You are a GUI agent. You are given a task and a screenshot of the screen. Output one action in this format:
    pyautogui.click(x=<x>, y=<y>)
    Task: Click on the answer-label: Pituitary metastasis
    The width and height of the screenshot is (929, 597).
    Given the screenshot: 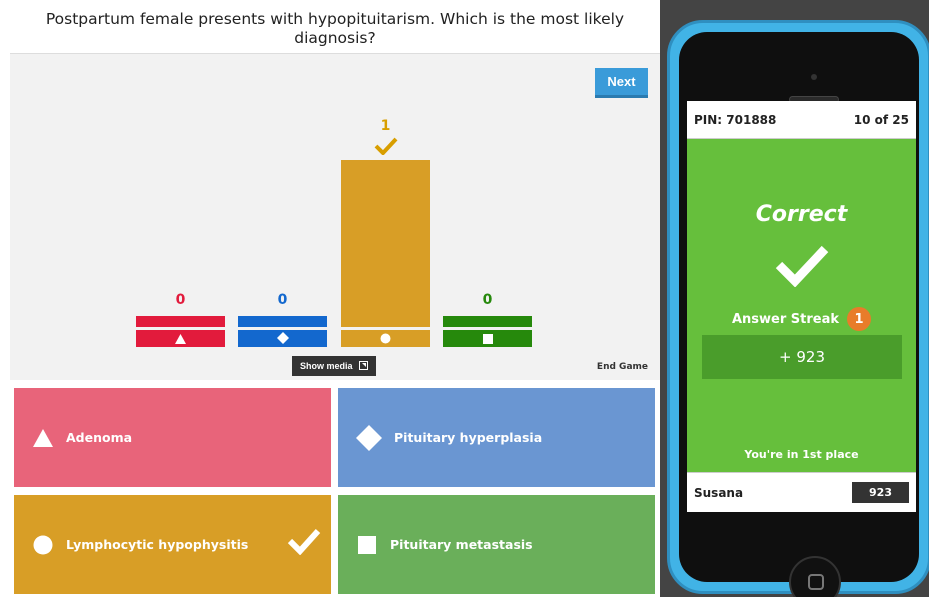 What is the action you would take?
    pyautogui.click(x=461, y=544)
    